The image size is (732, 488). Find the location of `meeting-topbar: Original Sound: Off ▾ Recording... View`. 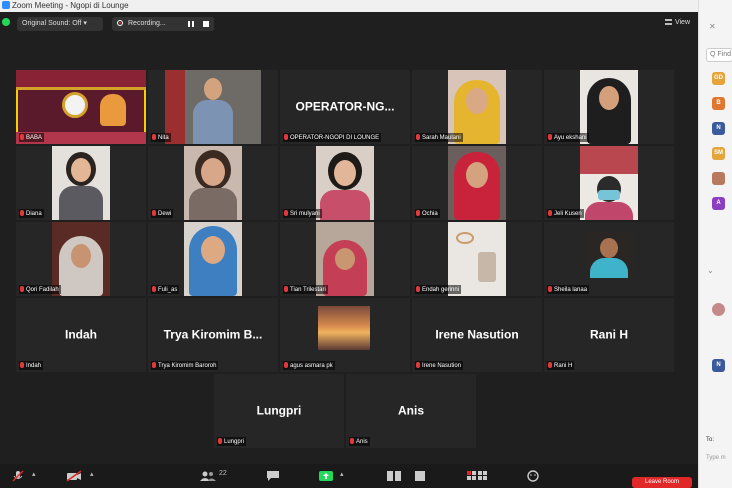

meeting-topbar: Original Sound: Off ▾ Recording... View is located at coordinates (349, 23).